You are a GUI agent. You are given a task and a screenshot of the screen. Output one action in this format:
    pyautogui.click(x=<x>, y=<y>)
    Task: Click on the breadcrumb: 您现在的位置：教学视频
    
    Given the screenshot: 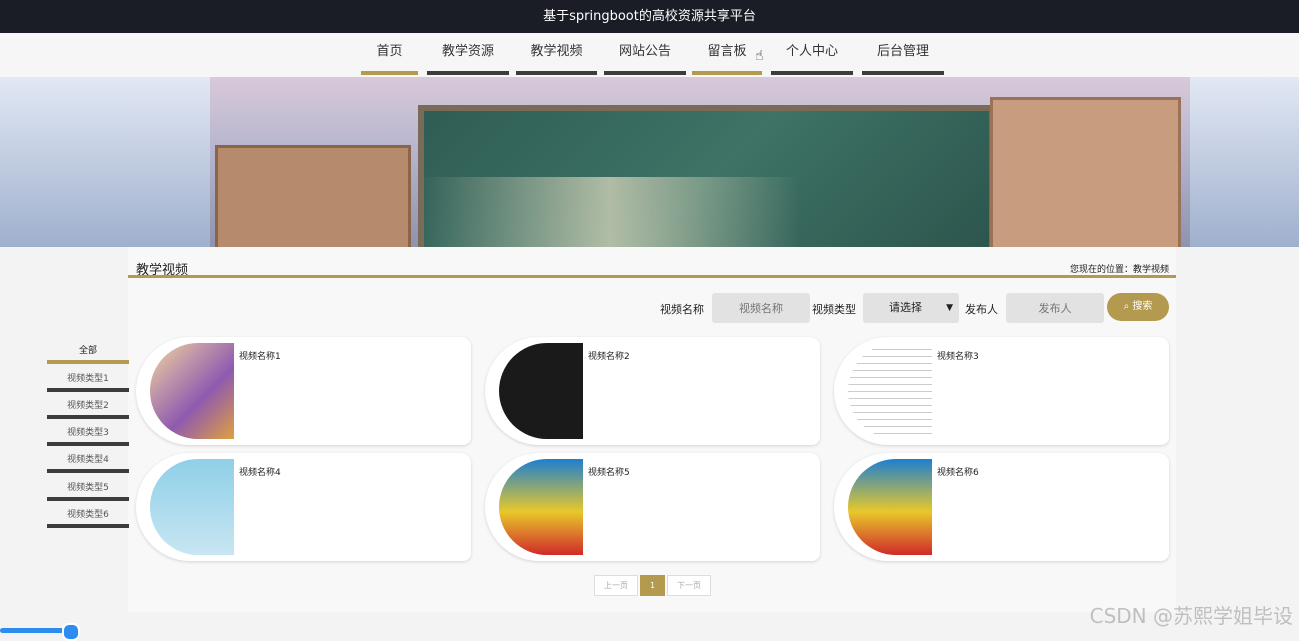 What is the action you would take?
    pyautogui.click(x=1119, y=270)
    